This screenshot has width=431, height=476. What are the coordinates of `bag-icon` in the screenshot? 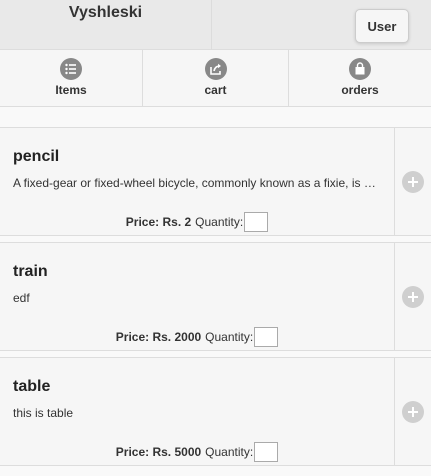 It's located at (360, 69).